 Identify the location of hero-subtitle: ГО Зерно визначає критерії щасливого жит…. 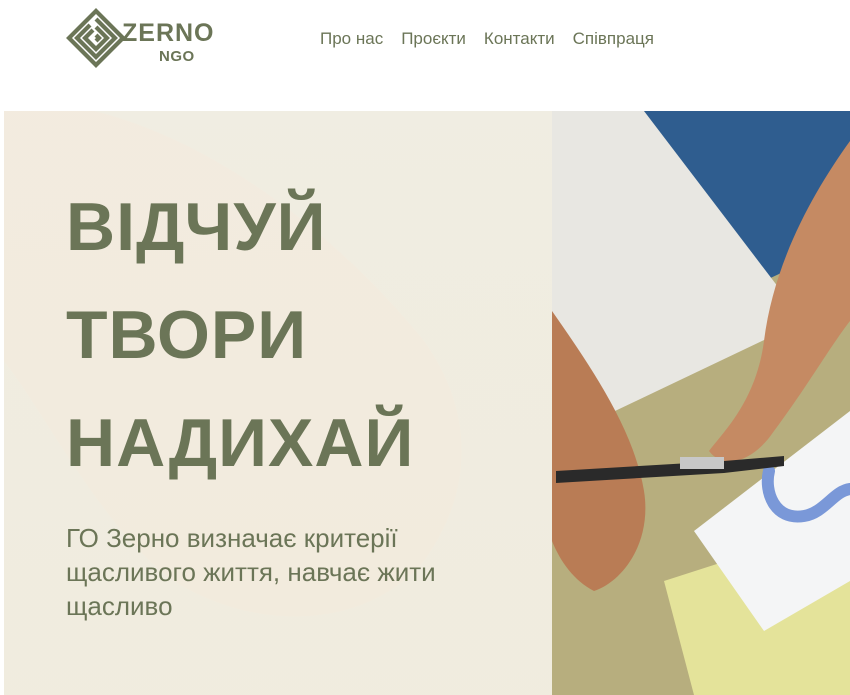
(251, 572).